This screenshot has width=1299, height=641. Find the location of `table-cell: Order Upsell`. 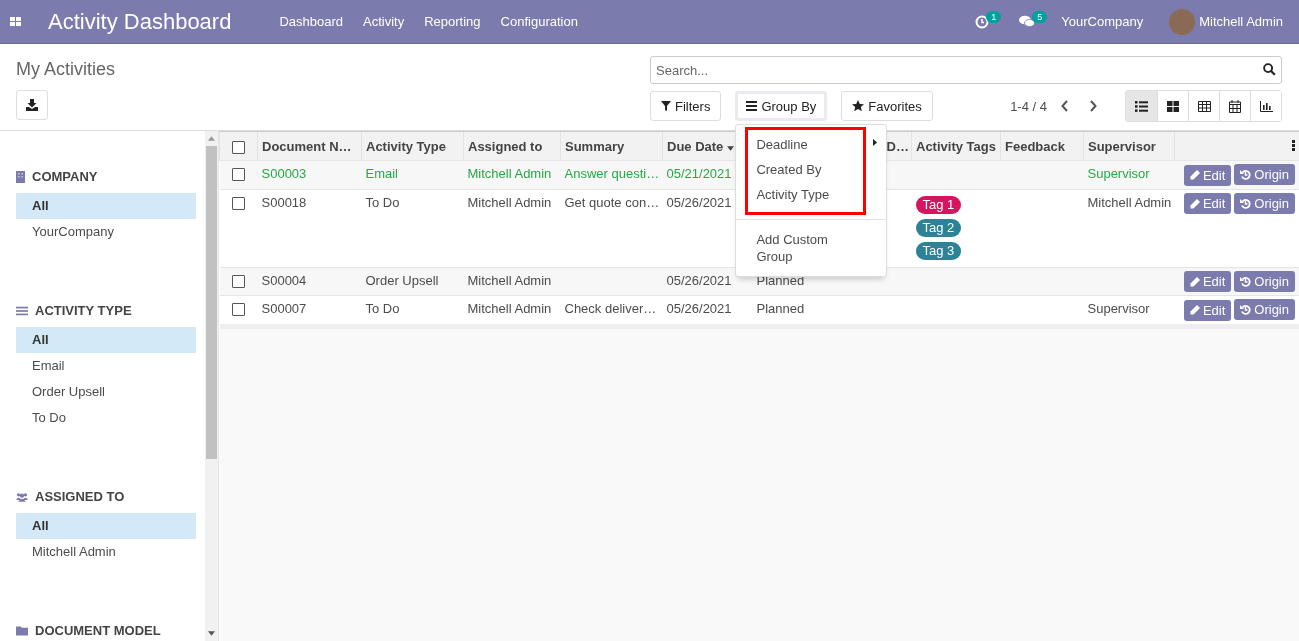

table-cell: Order Upsell is located at coordinates (402, 280).